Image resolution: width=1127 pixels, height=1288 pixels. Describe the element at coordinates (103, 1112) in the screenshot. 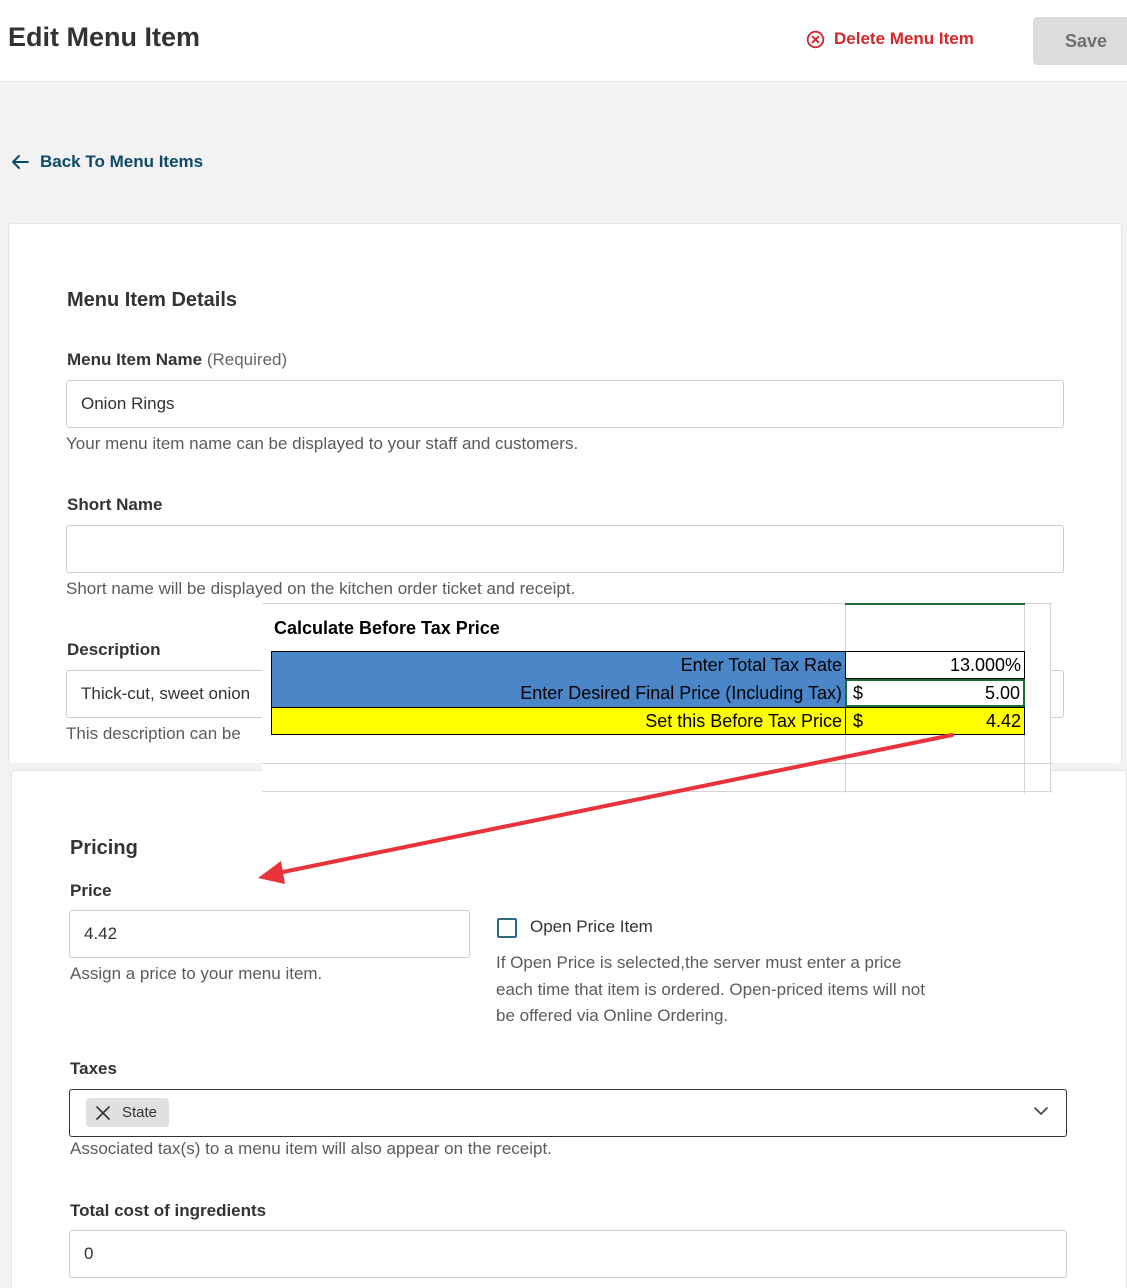

I see `close-icon` at that location.